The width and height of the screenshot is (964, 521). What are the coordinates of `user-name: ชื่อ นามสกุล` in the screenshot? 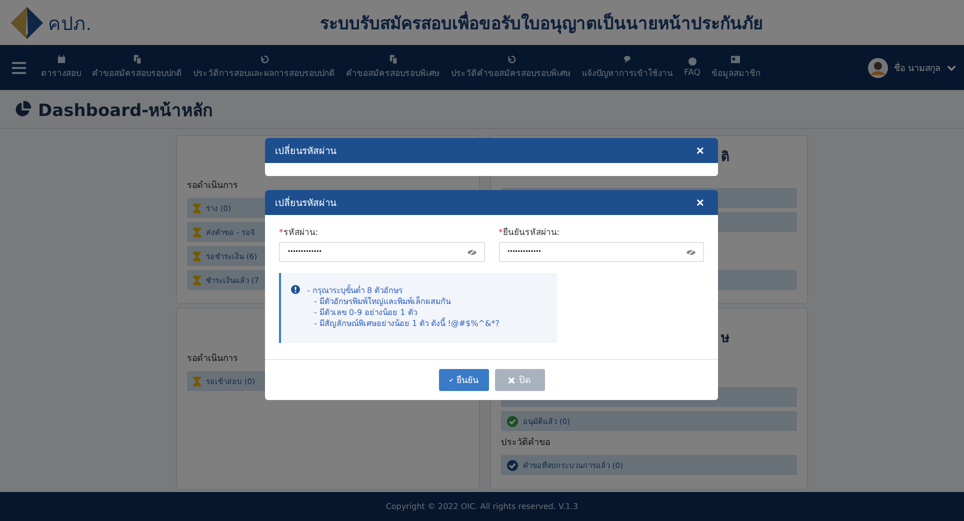 It's located at (917, 67).